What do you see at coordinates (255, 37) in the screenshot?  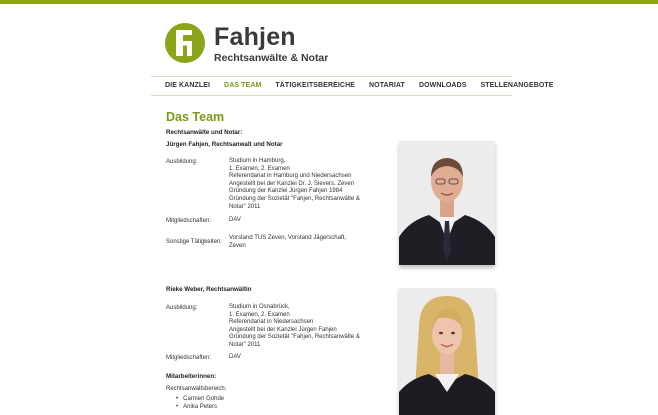 I see `brand-name: Fahjen` at bounding box center [255, 37].